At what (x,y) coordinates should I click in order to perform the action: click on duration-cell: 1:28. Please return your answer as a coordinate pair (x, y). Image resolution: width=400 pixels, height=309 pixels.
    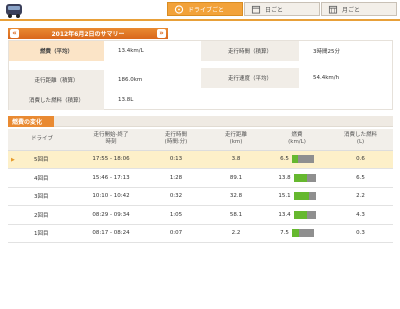
    Looking at the image, I should click on (176, 178).